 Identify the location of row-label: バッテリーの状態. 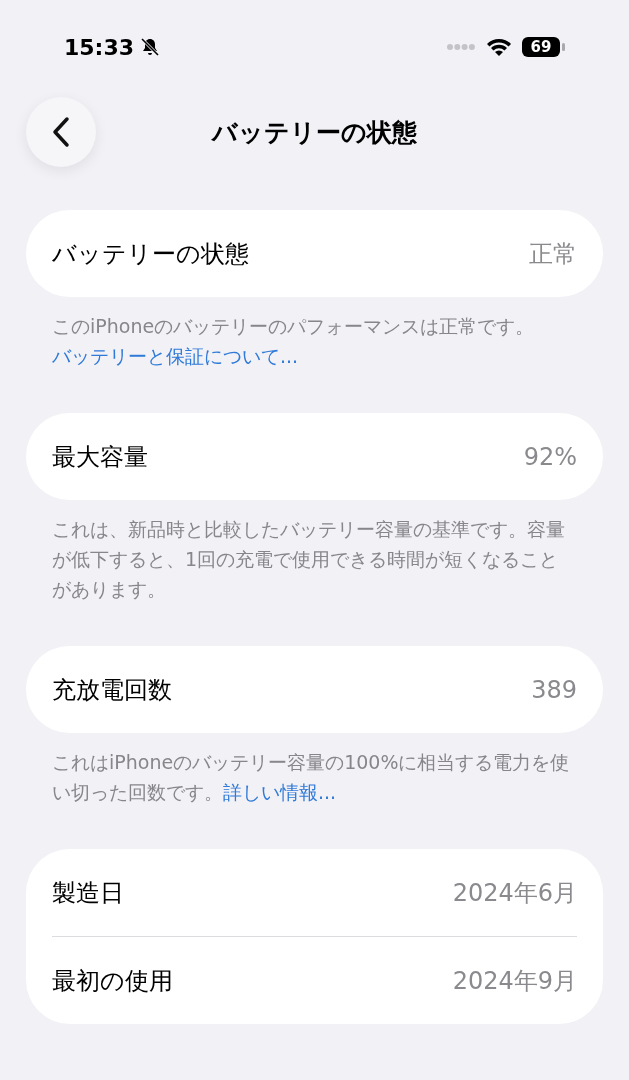
(150, 254).